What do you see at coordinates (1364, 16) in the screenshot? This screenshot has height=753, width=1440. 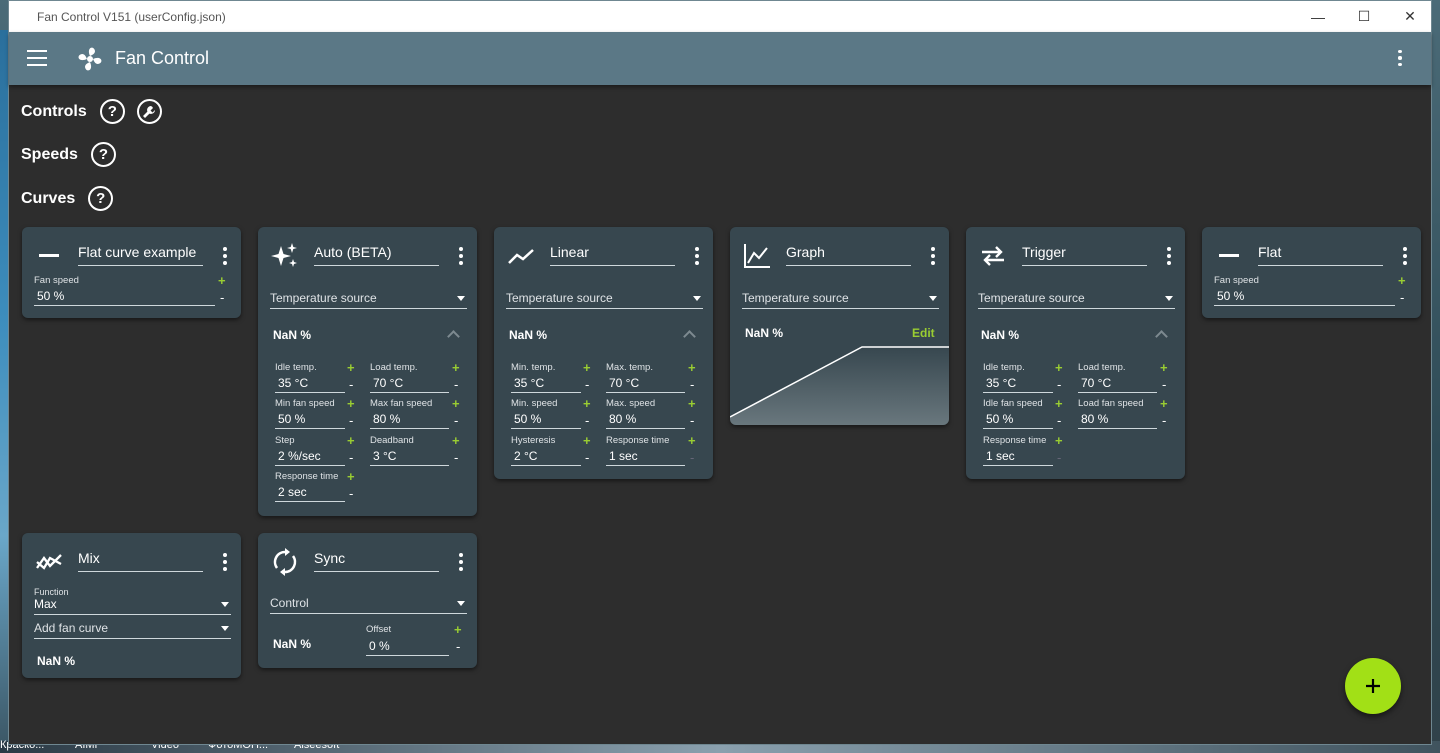 I see `maximize-button: ☐` at bounding box center [1364, 16].